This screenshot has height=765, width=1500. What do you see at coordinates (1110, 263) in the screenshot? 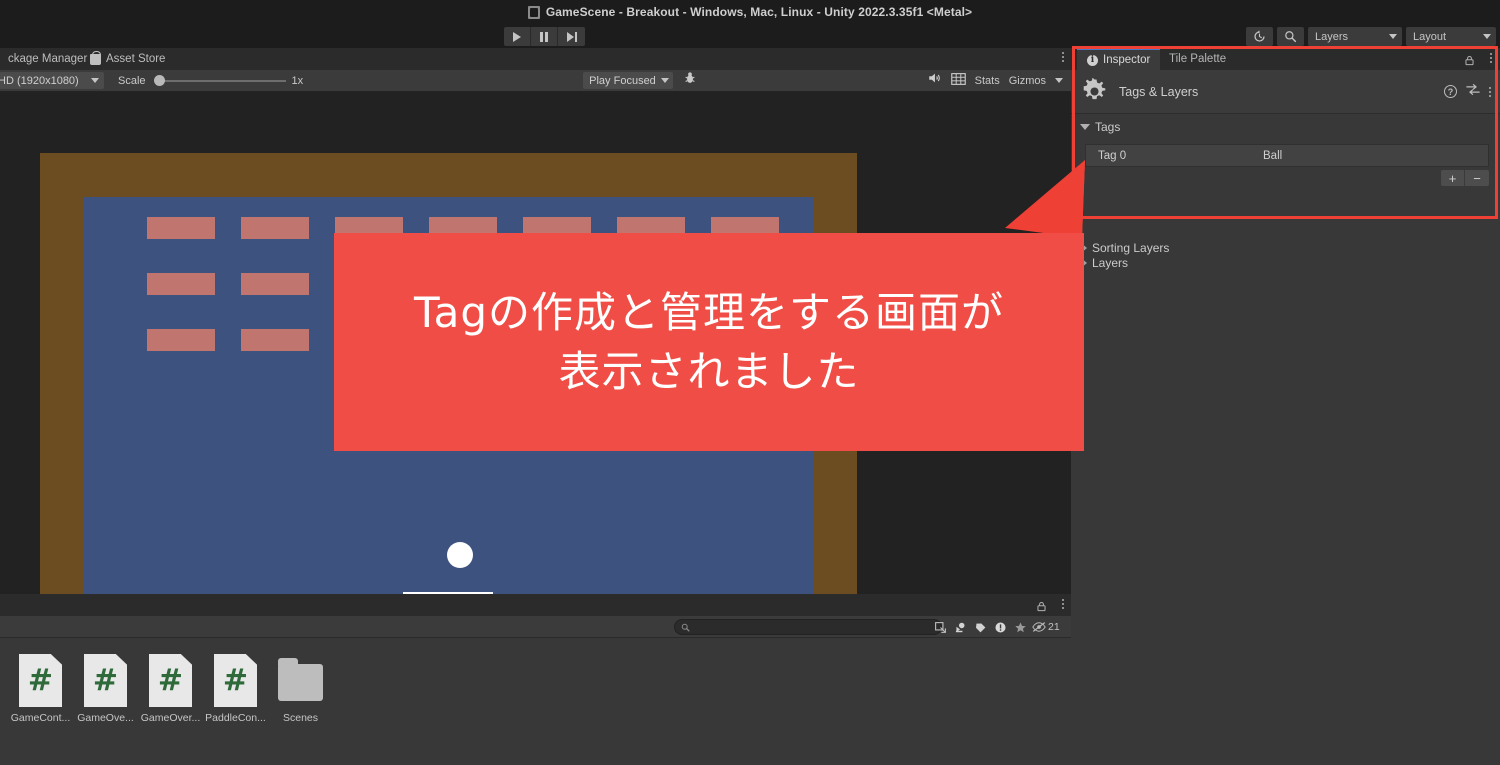
I see `layers-section-label: Layers` at bounding box center [1110, 263].